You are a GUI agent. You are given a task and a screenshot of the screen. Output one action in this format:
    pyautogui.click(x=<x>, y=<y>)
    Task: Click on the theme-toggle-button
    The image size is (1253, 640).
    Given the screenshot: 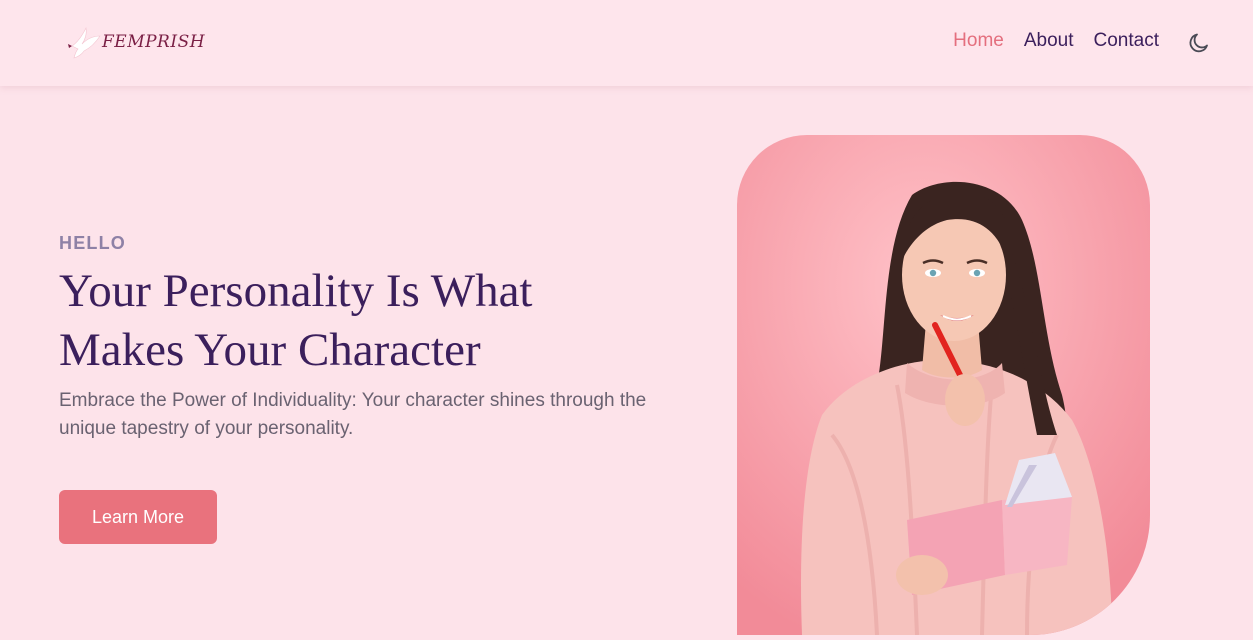 What is the action you would take?
    pyautogui.click(x=1199, y=43)
    